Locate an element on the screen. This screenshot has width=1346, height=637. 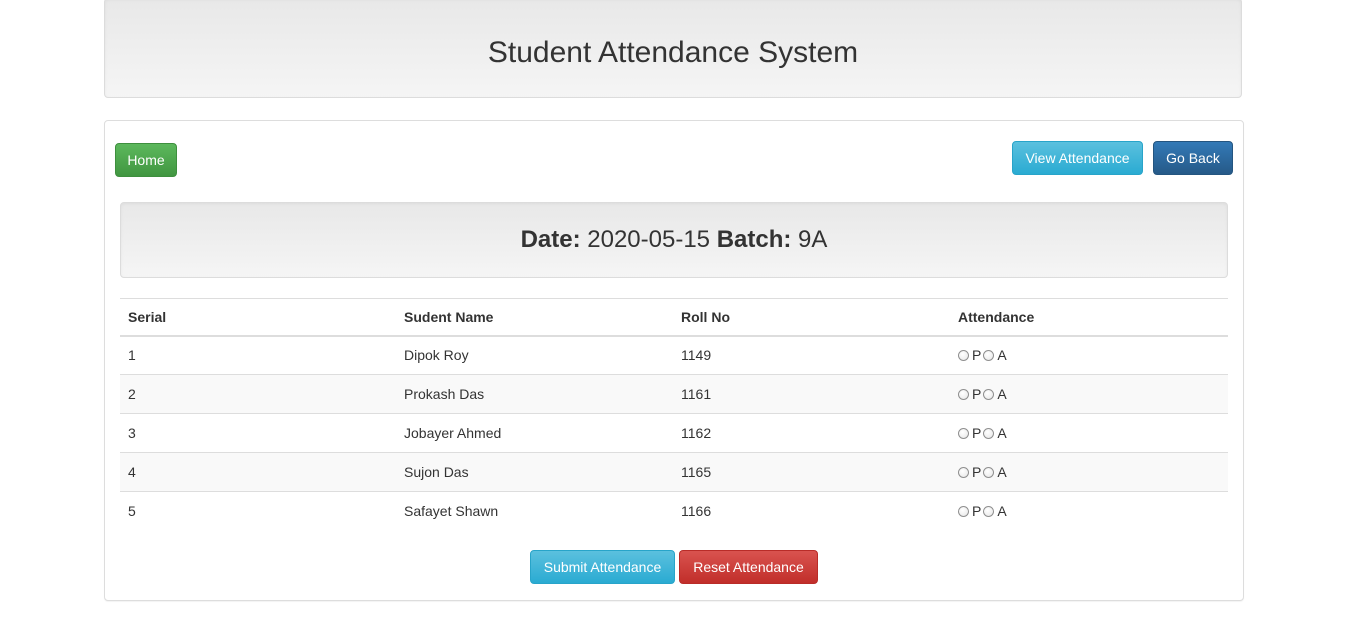
submit-attendance-button: Submit Attendance is located at coordinates (602, 567).